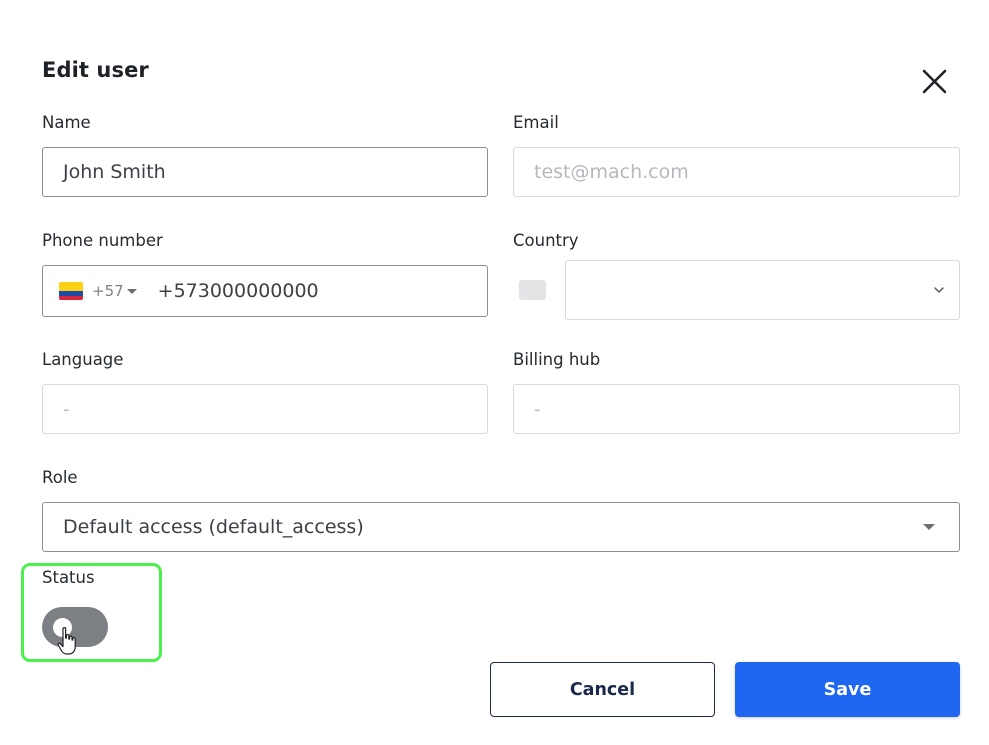  Describe the element at coordinates (501, 527) in the screenshot. I see `role-select: Default access (default_access)` at that location.